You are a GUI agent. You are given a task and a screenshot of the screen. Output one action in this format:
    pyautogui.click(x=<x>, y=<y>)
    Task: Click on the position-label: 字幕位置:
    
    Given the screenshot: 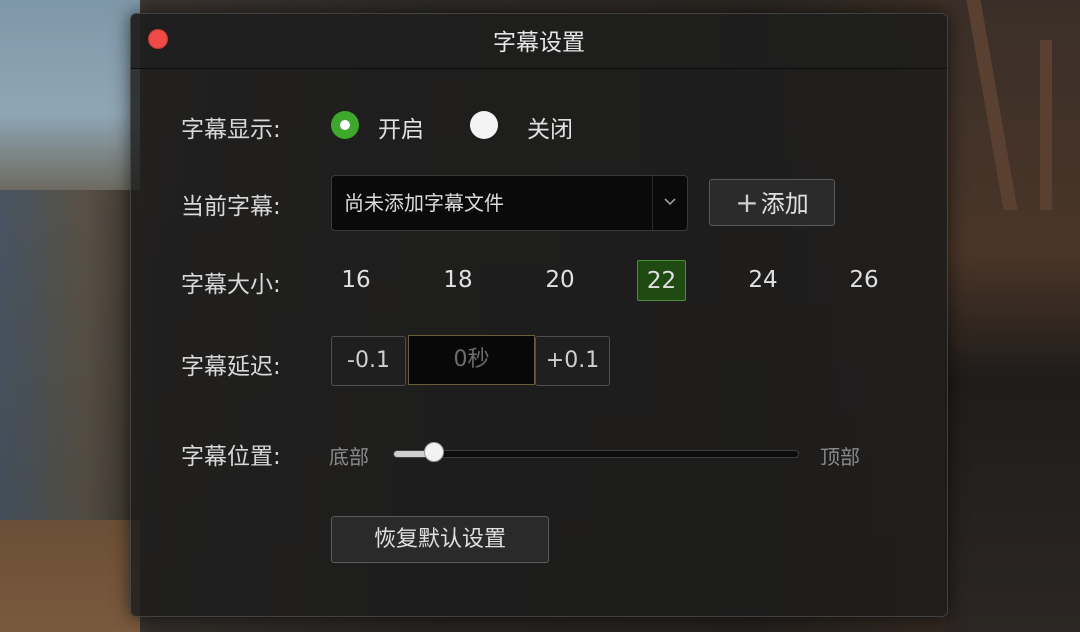 What is the action you would take?
    pyautogui.click(x=231, y=457)
    